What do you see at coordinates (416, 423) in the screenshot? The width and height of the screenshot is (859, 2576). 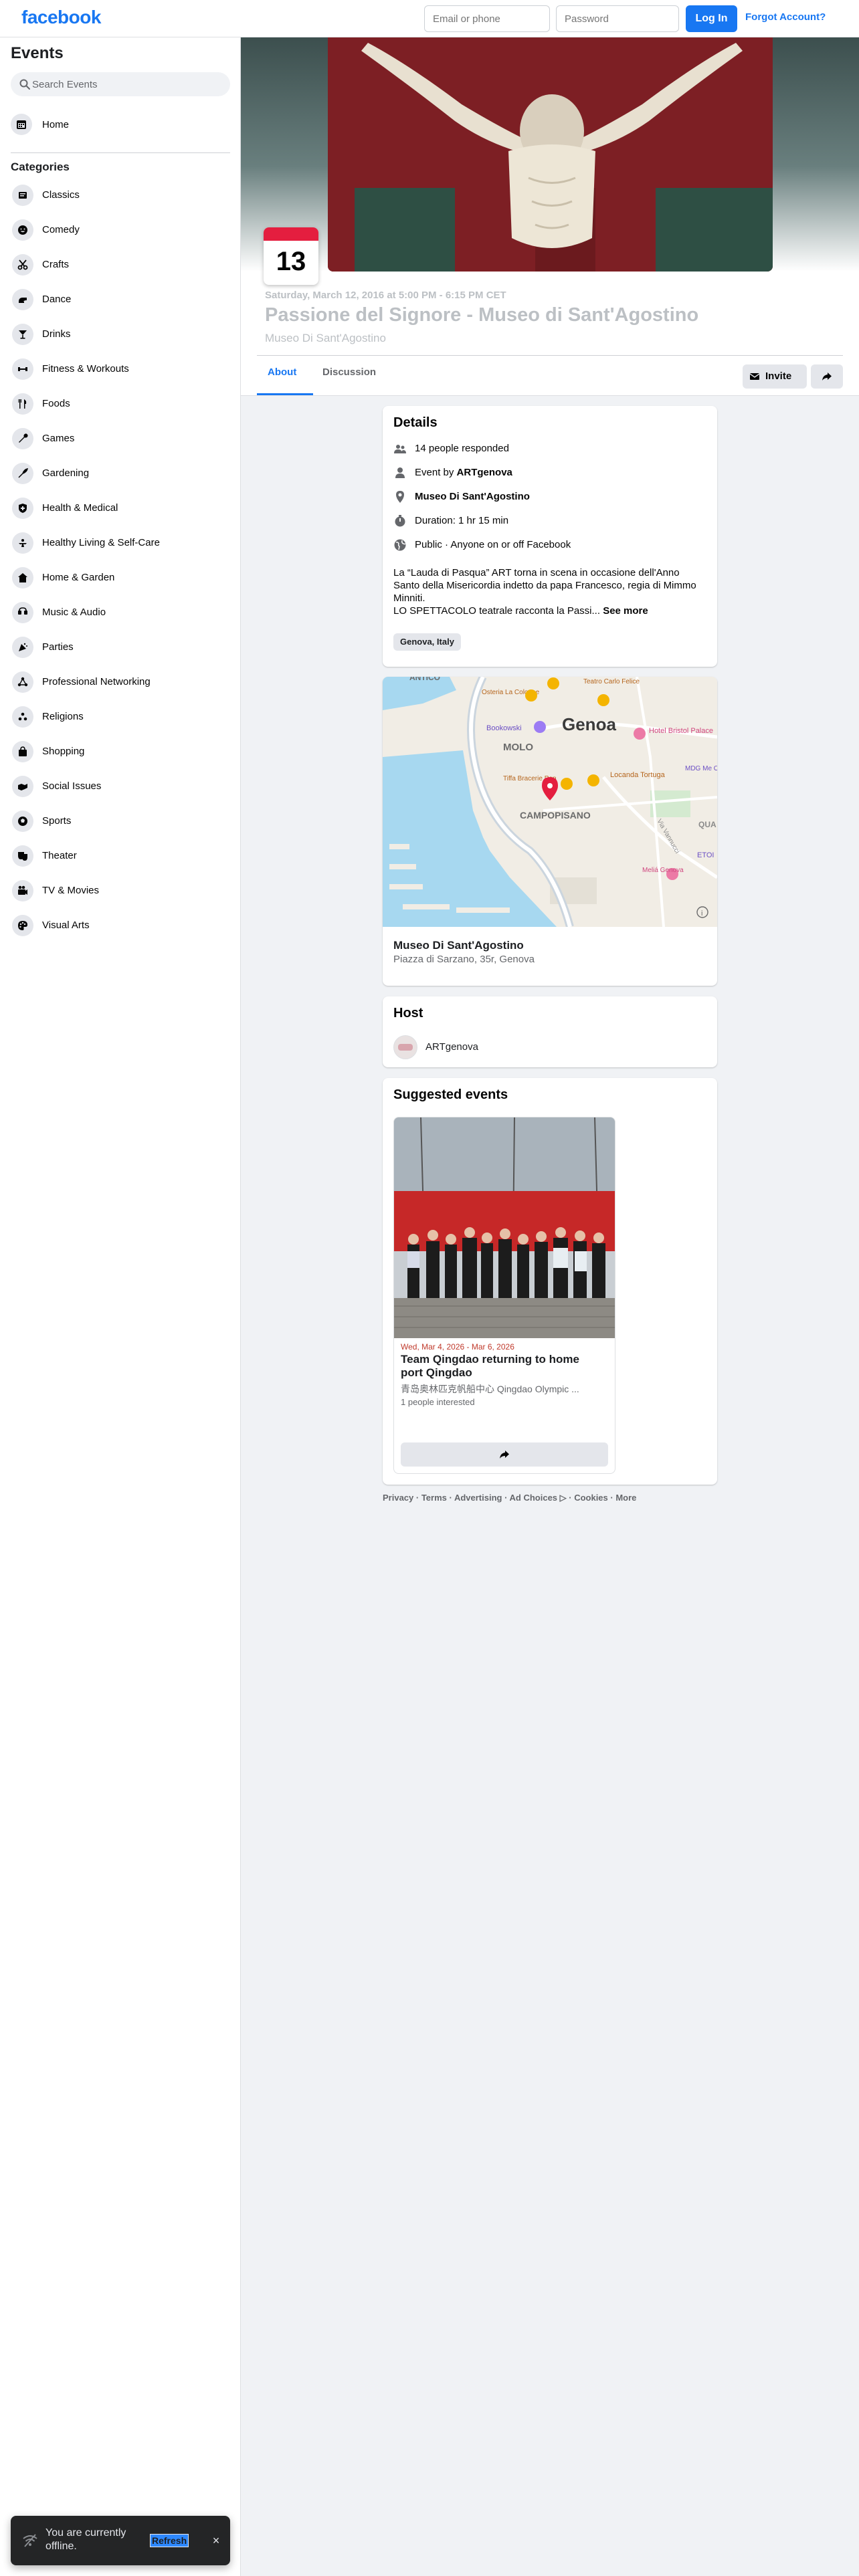 I see `details-heading: Details` at bounding box center [416, 423].